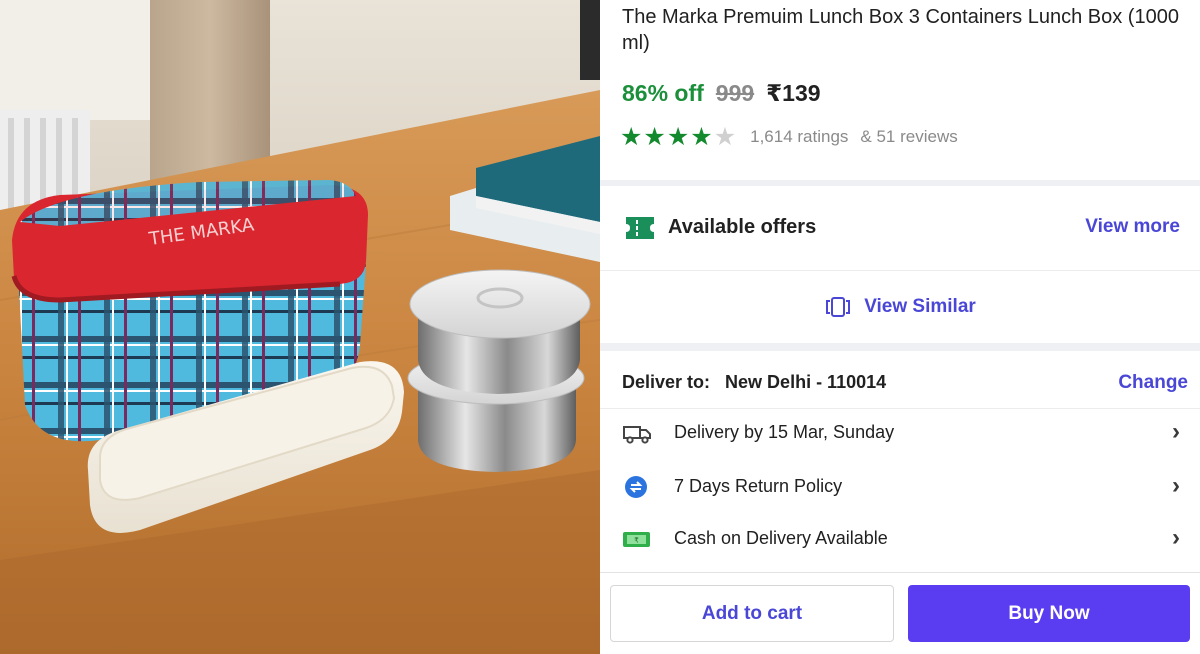  What do you see at coordinates (900, 347) in the screenshot?
I see `section-divider` at bounding box center [900, 347].